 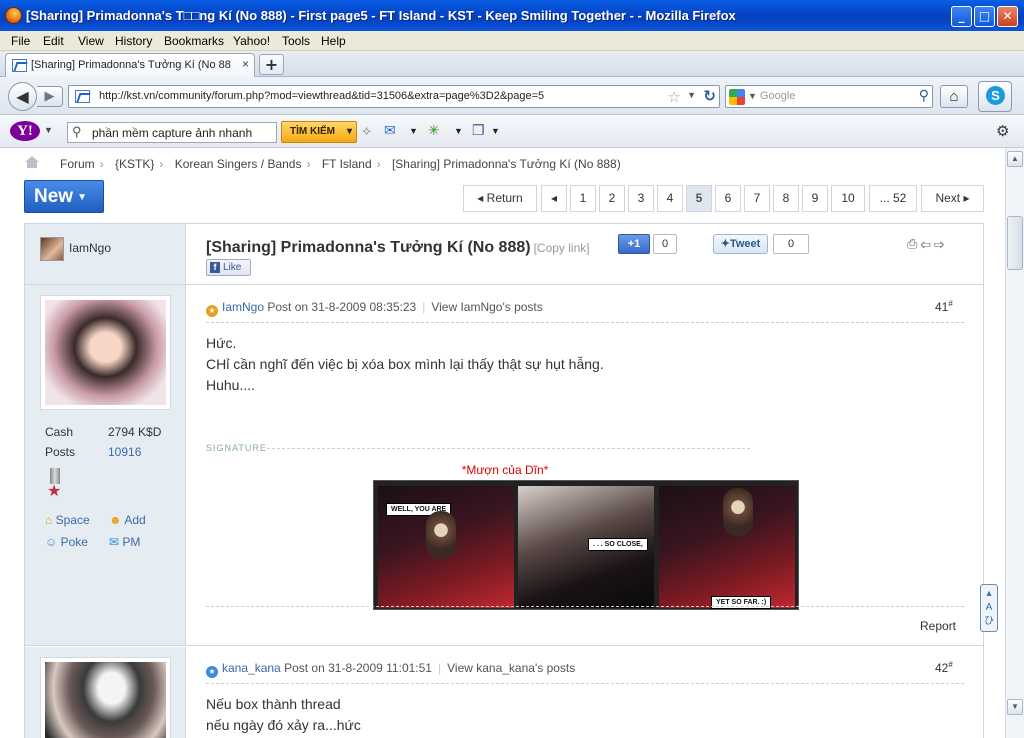 What do you see at coordinates (135, 520) in the screenshot?
I see `add-label: Add` at bounding box center [135, 520].